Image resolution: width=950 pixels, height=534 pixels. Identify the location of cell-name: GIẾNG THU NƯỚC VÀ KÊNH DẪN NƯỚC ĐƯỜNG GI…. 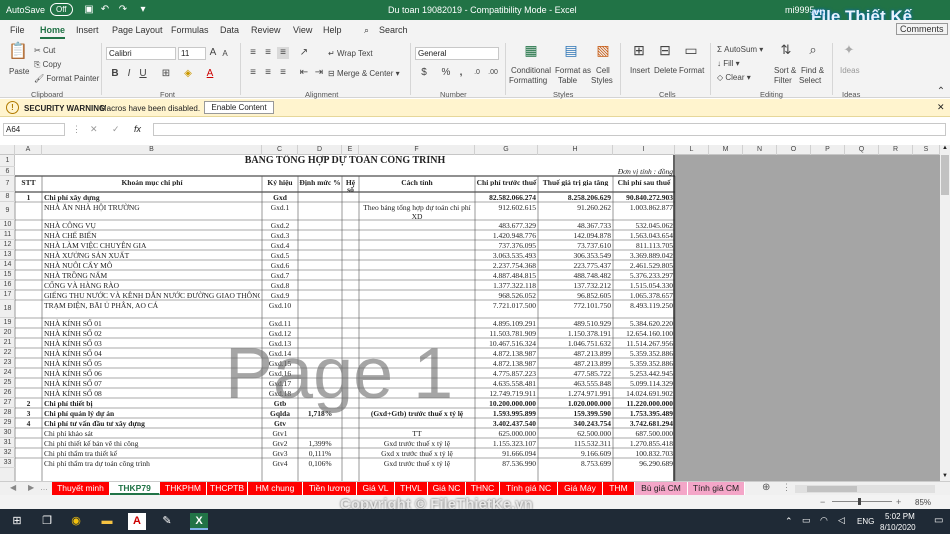
(152, 295).